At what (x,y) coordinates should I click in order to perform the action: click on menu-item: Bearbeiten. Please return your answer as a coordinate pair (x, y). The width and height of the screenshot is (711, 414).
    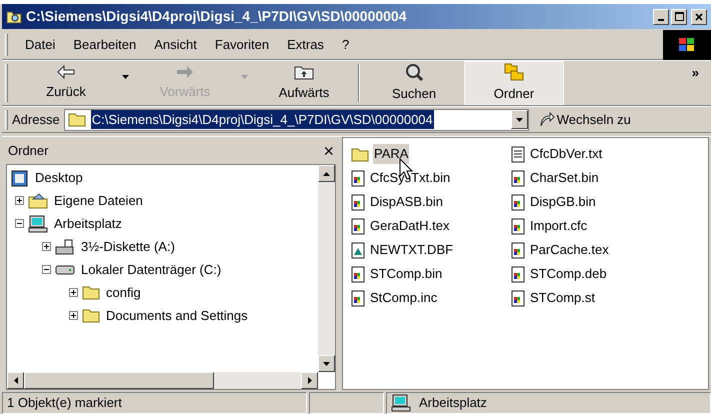
    Looking at the image, I should click on (105, 44).